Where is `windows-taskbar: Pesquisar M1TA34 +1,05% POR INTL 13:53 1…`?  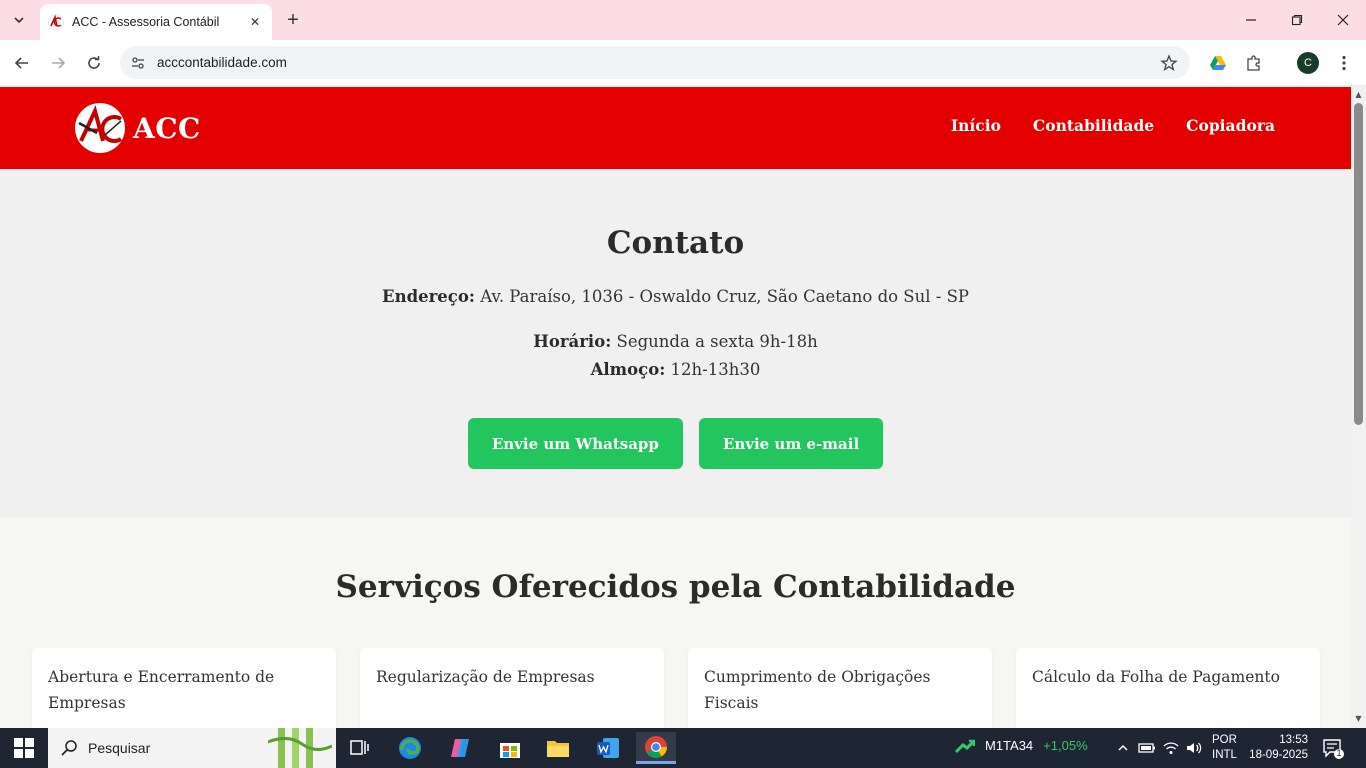
windows-taskbar: Pesquisar M1TA34 +1,05% POR INTL 13:53 1… is located at coordinates (683, 748).